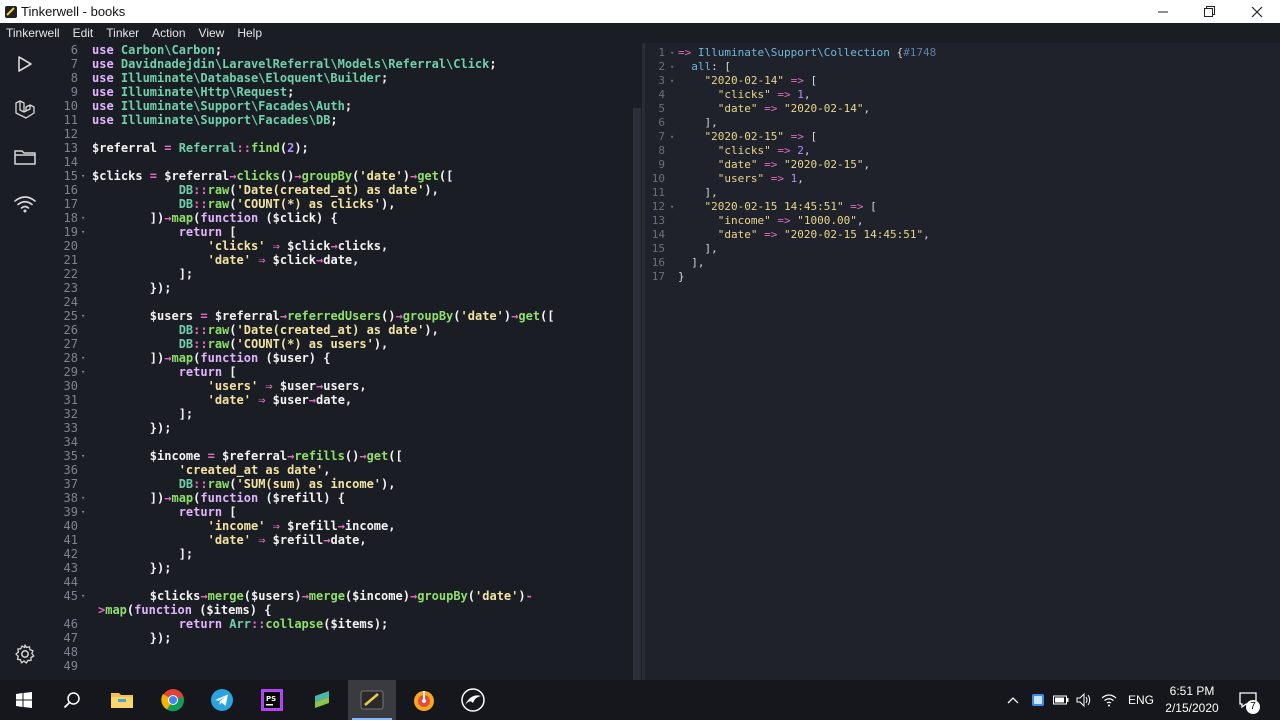 The image size is (1280, 720). Describe the element at coordinates (173, 700) in the screenshot. I see `chrome-icon` at that location.